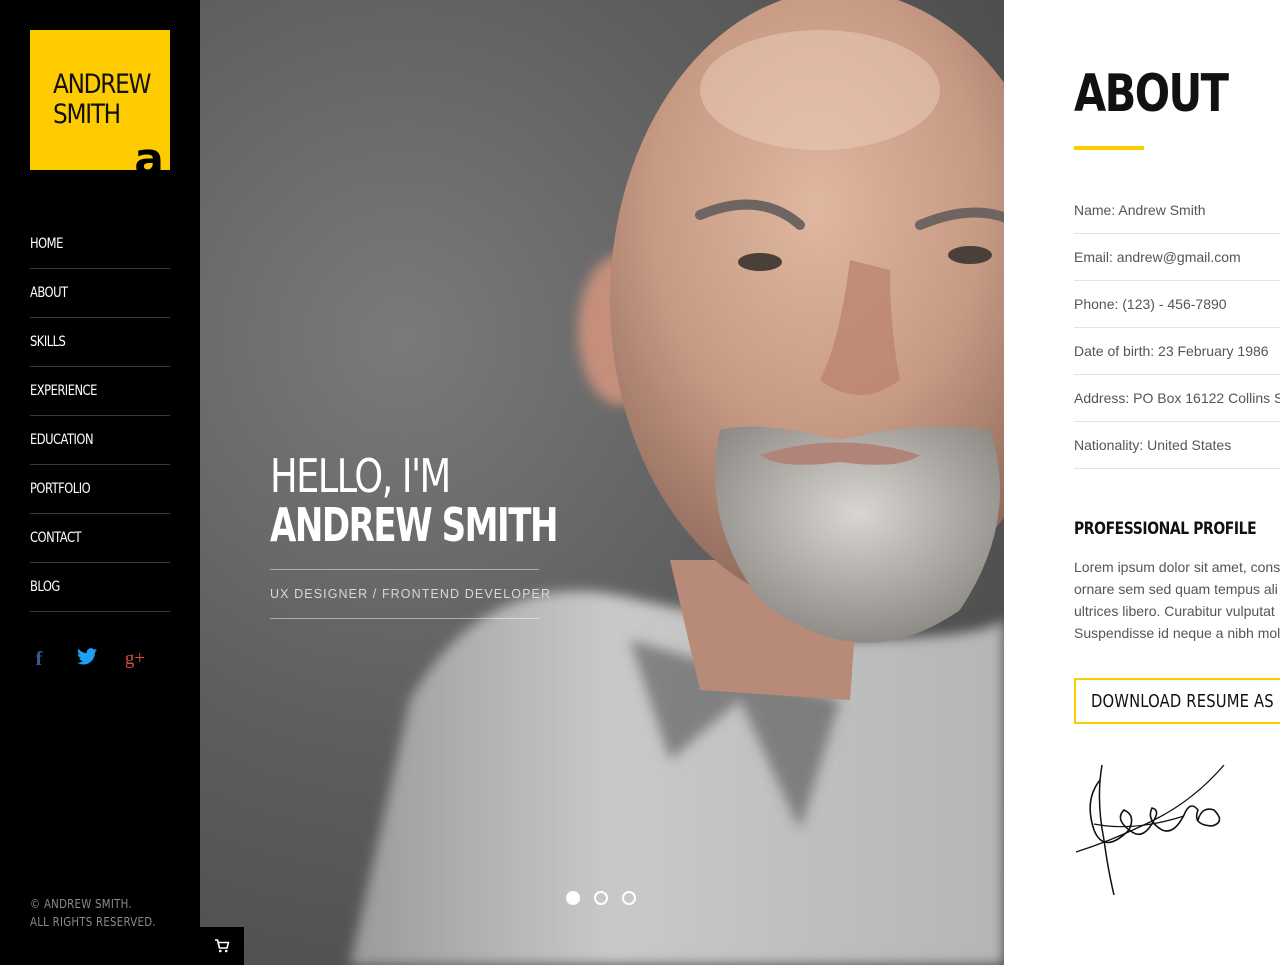  What do you see at coordinates (1151, 94) in the screenshot?
I see `about-title: ABOUT` at bounding box center [1151, 94].